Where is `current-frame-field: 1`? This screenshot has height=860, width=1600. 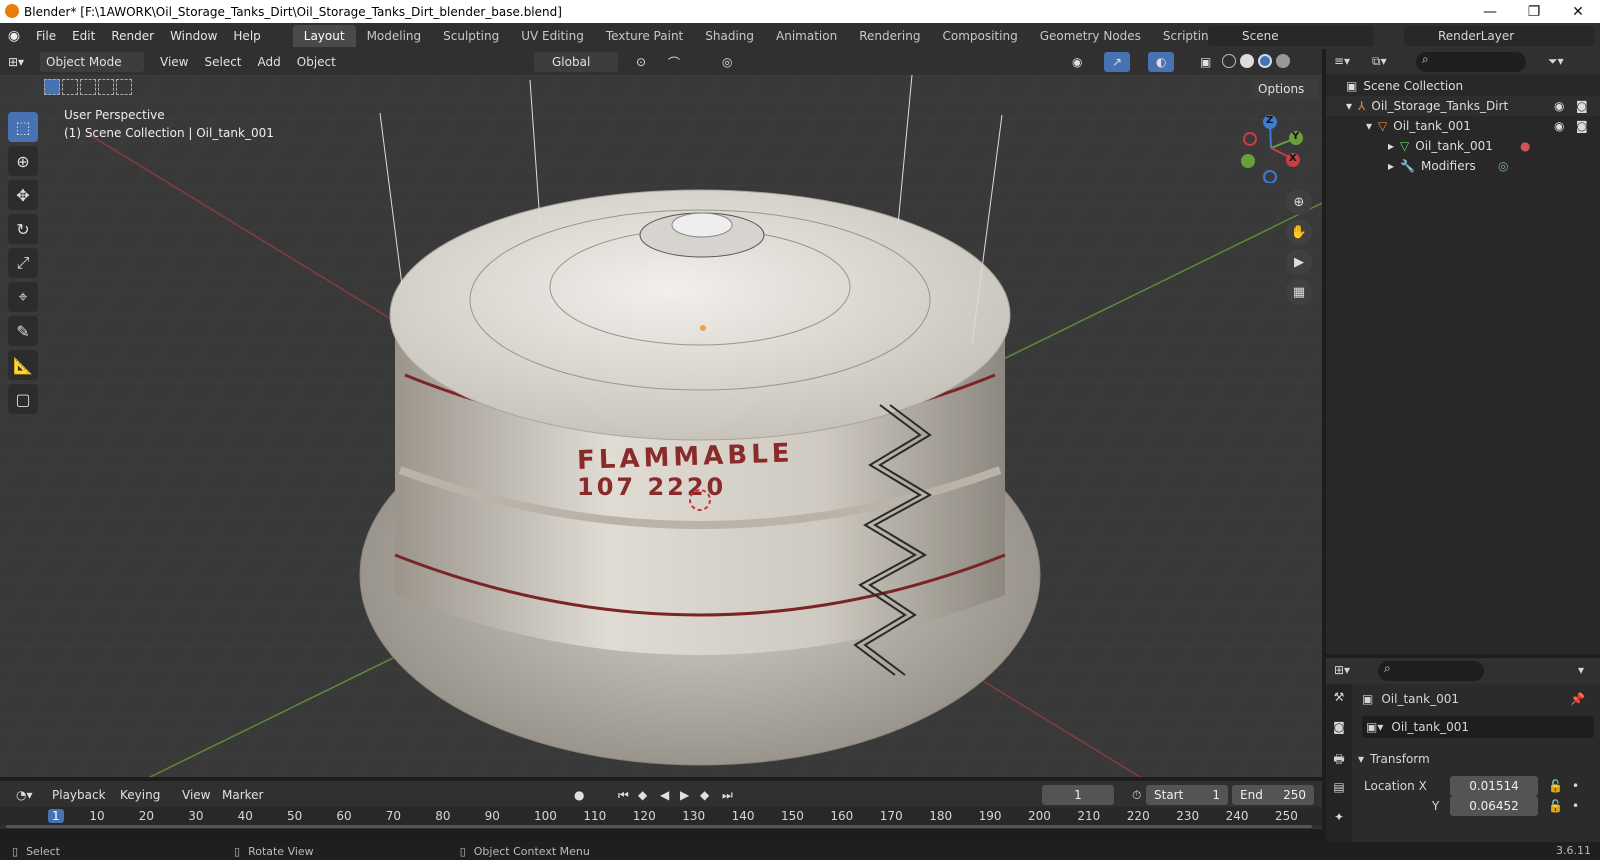 current-frame-field: 1 is located at coordinates (1078, 795).